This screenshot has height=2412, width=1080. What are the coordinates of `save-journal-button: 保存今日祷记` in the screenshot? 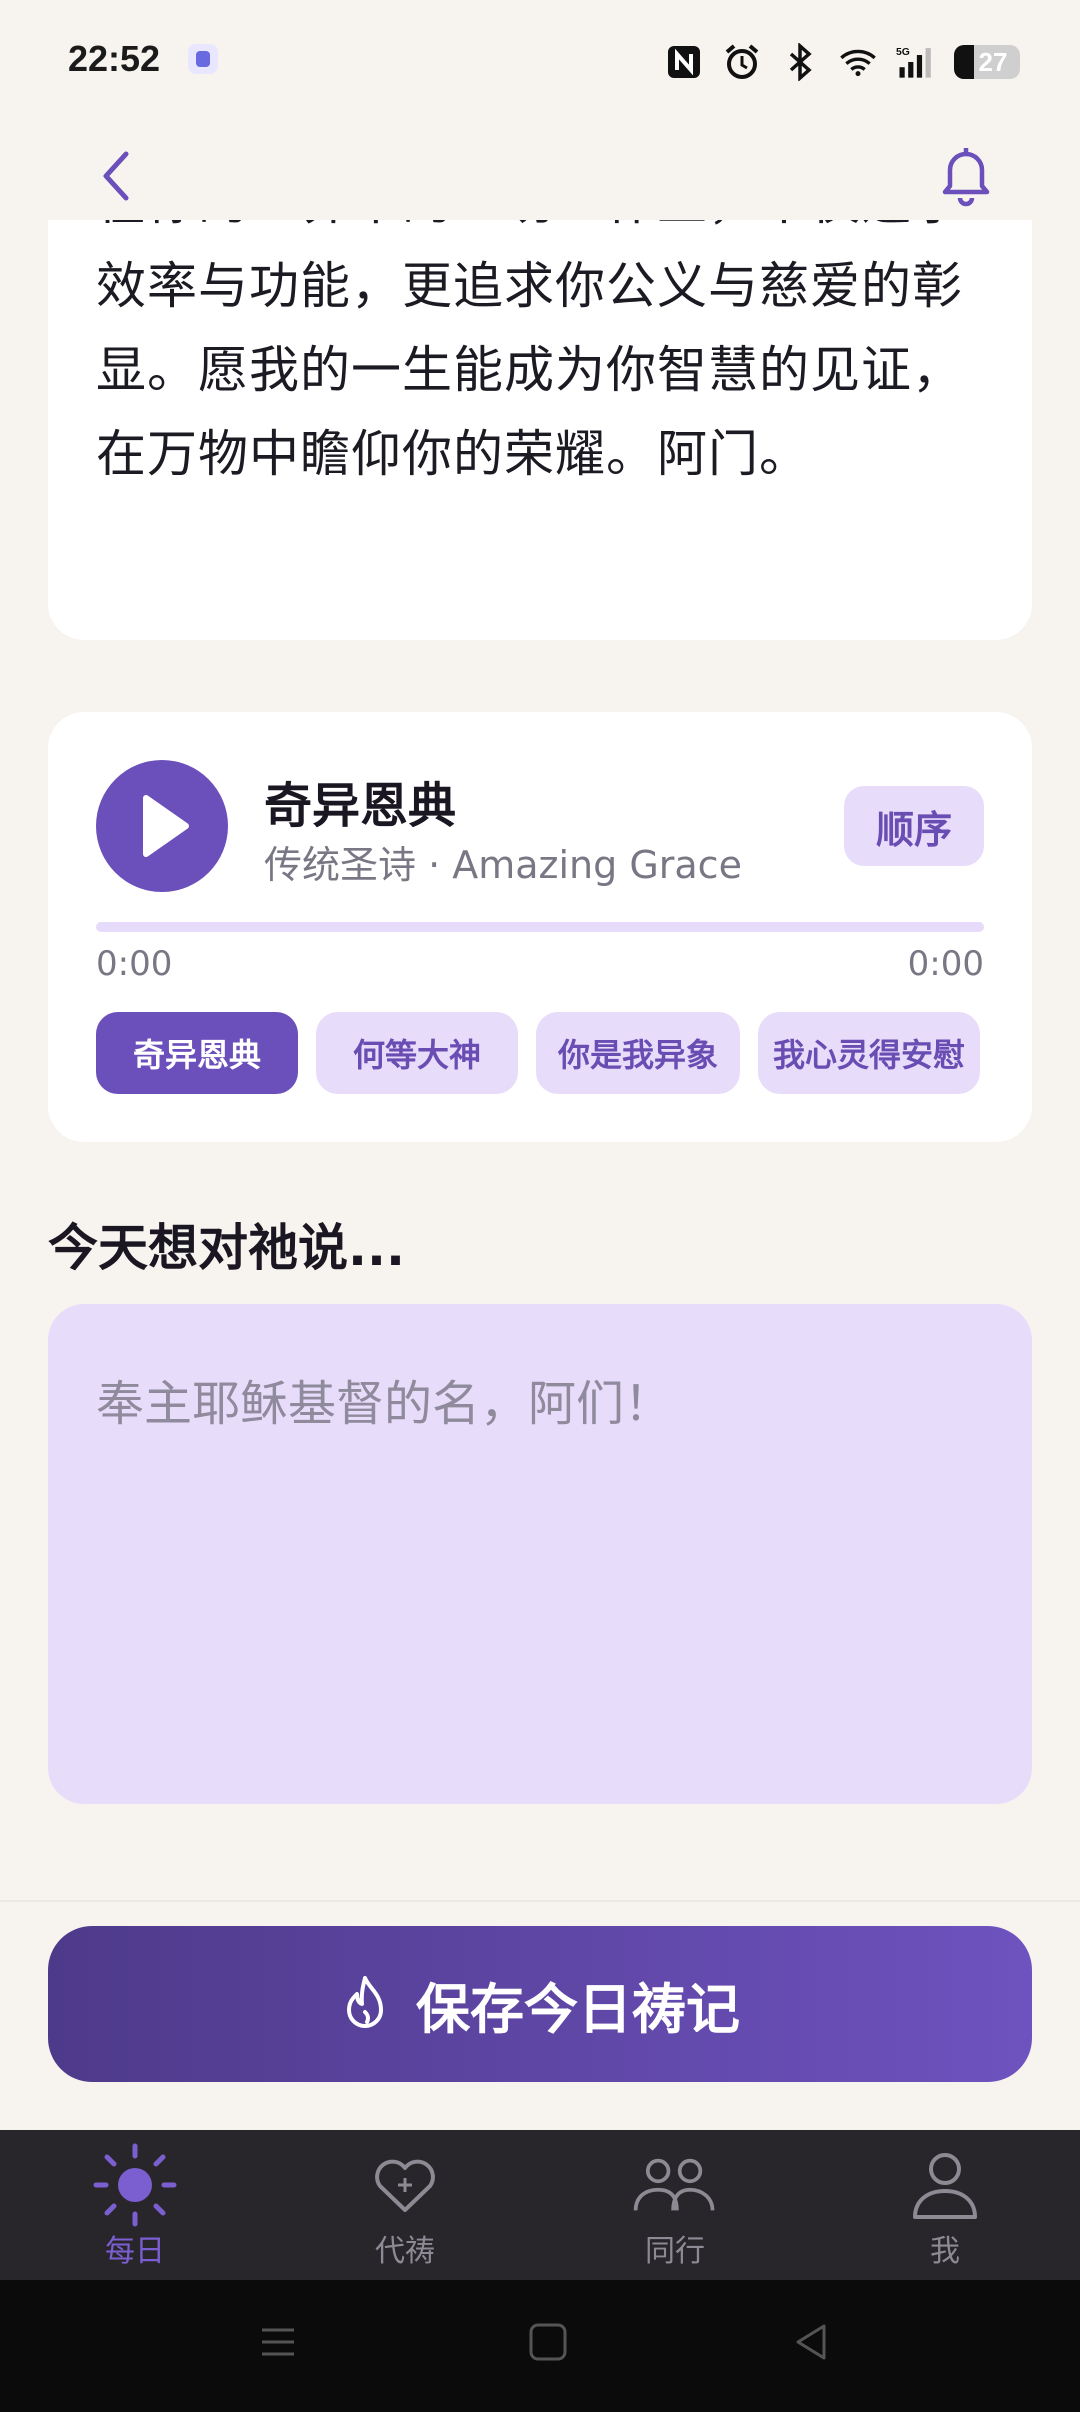 It's located at (540, 2004).